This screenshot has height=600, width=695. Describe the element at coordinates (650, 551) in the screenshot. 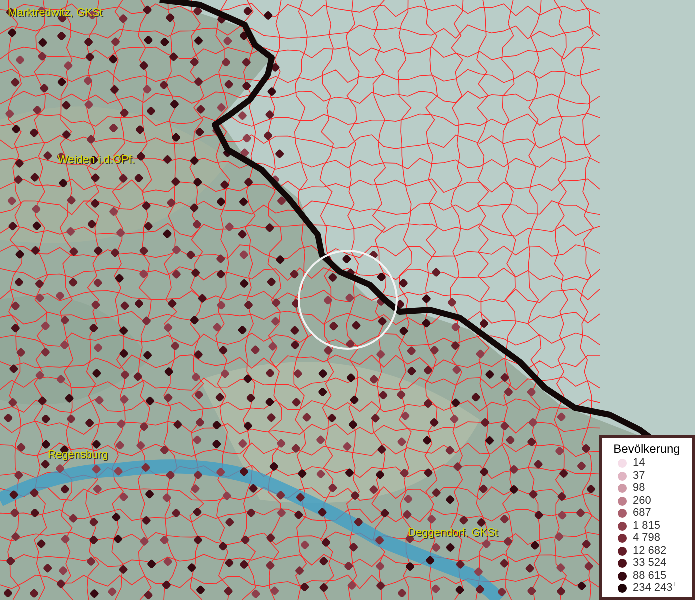

I see `legend-label: 12 682` at that location.